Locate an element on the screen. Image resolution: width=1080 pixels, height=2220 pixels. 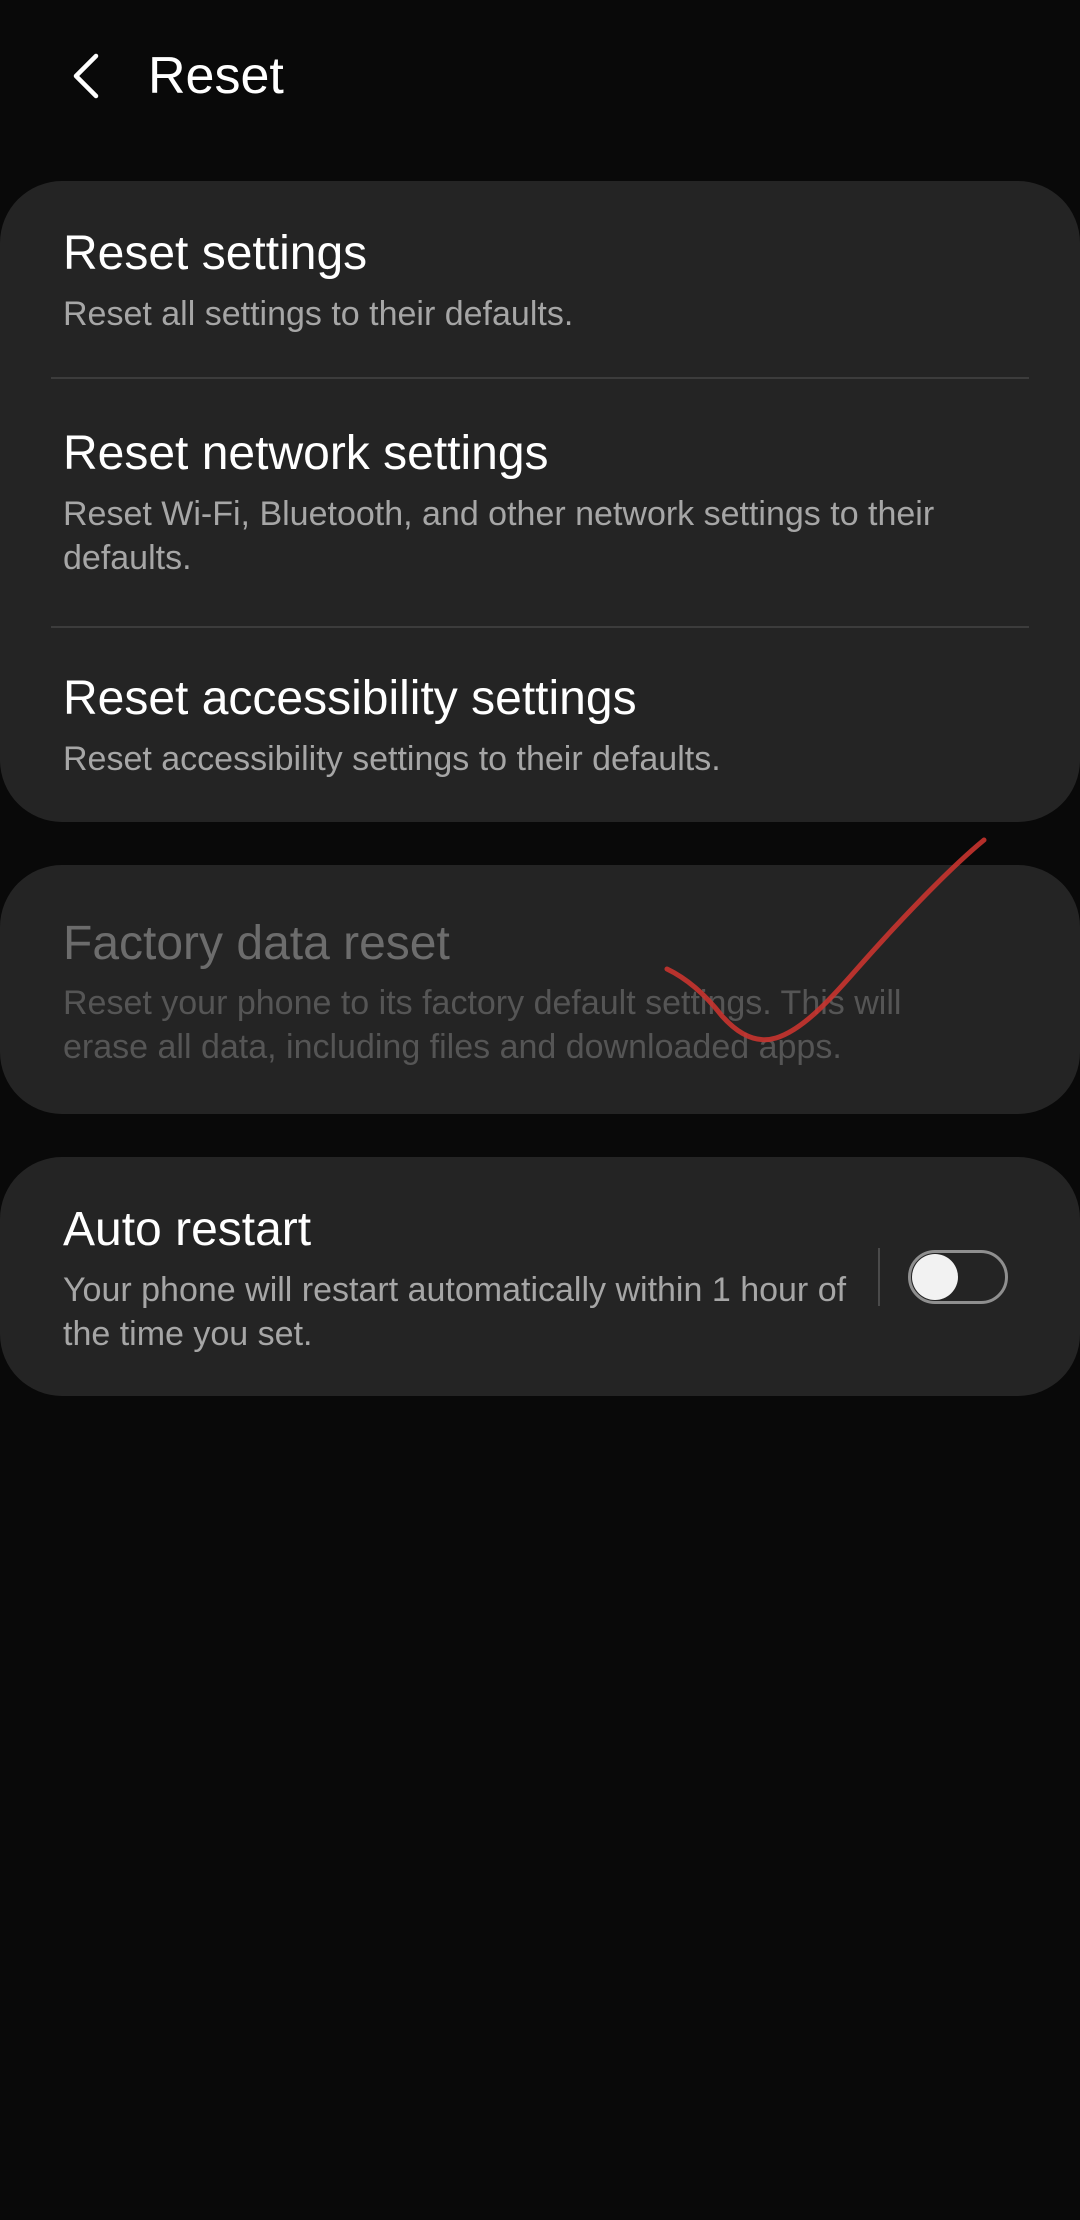
item-title: Auto restart is located at coordinates (187, 1229).